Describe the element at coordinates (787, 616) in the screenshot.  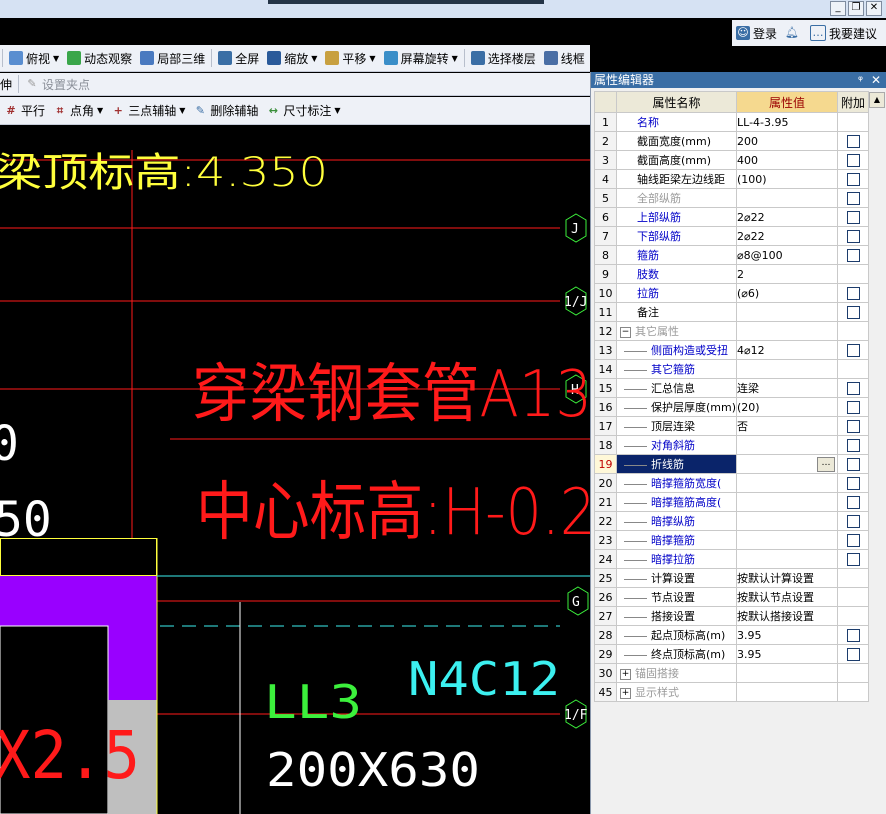
I see `property-value-cell: 按默认搭接设置` at that location.